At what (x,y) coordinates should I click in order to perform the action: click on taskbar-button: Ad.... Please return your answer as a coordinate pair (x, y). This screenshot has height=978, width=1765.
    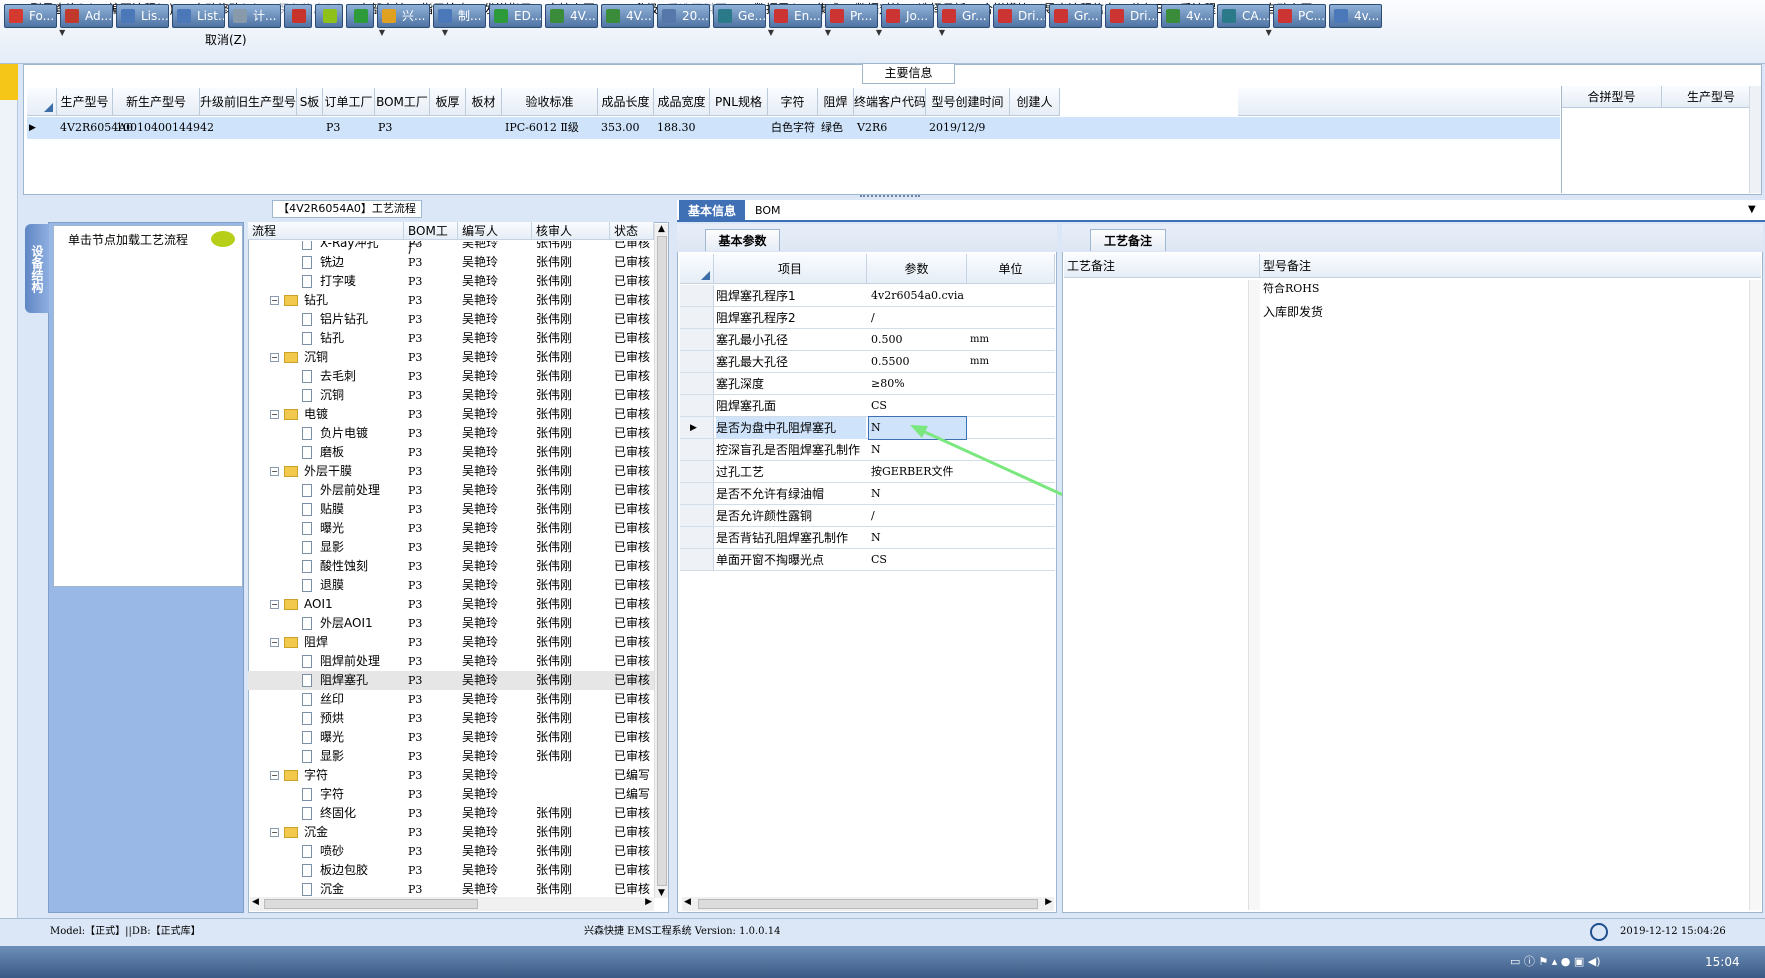
    Looking at the image, I should click on (86, 16).